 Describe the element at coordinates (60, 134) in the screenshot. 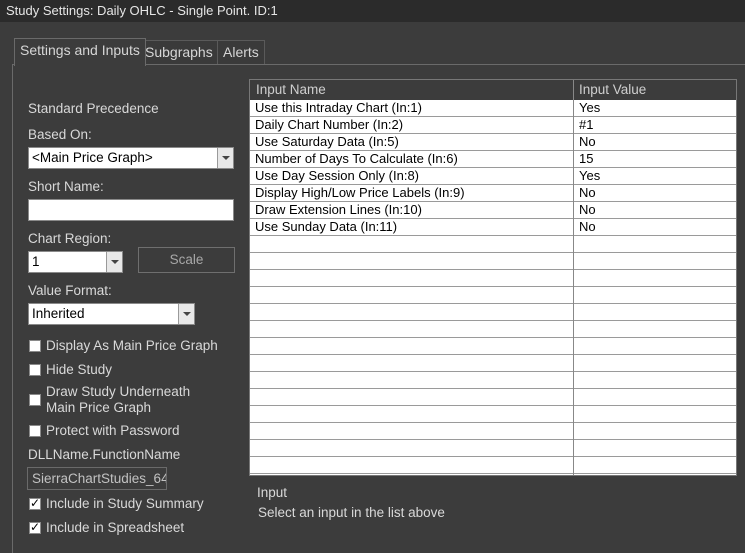

I see `based-on-label: Based On:` at that location.